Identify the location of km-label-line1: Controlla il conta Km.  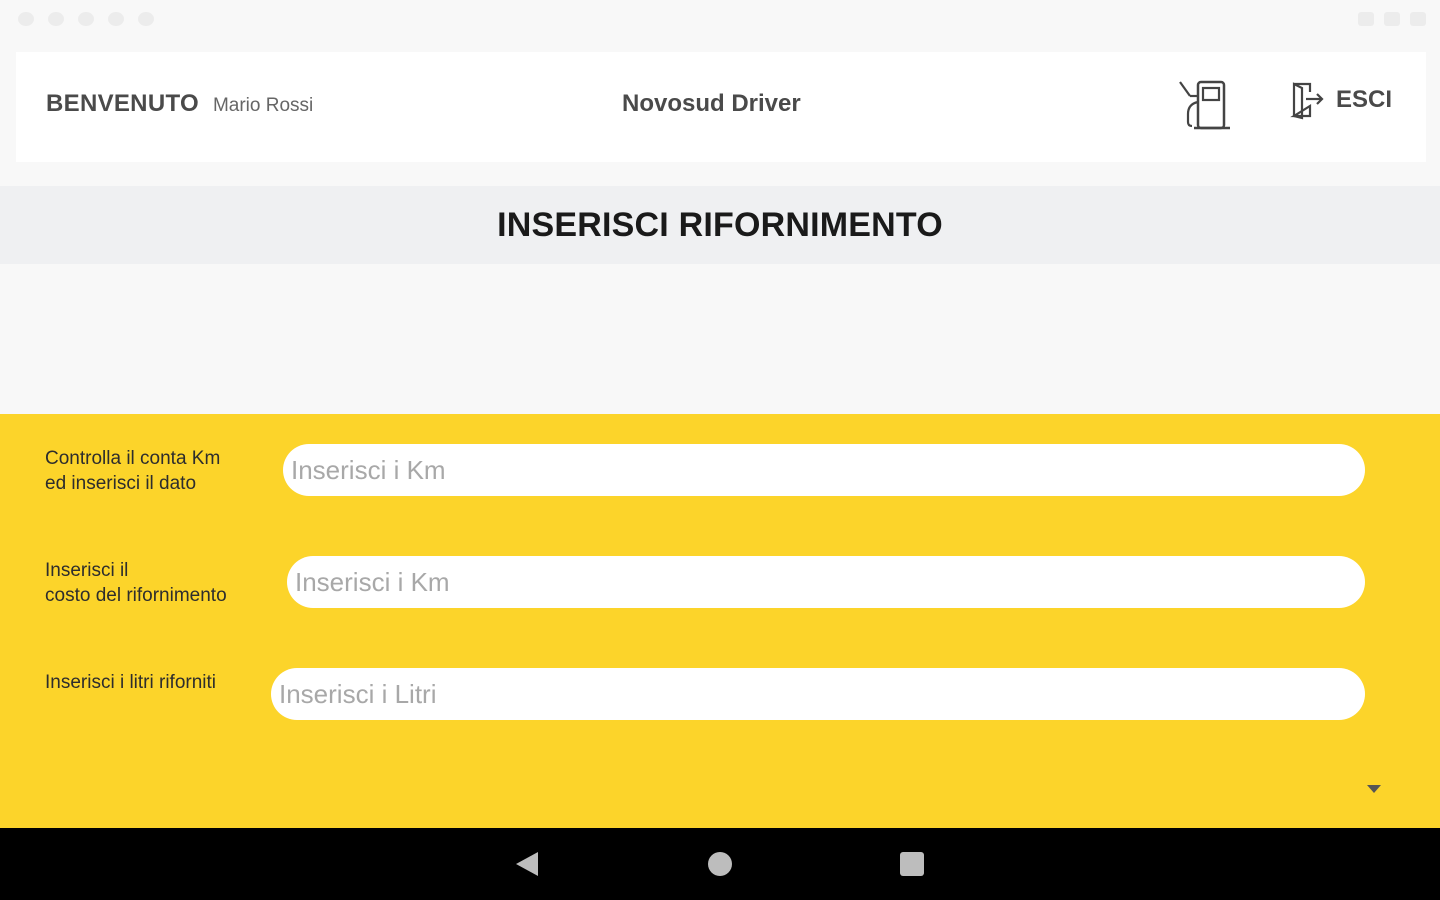
(133, 458).